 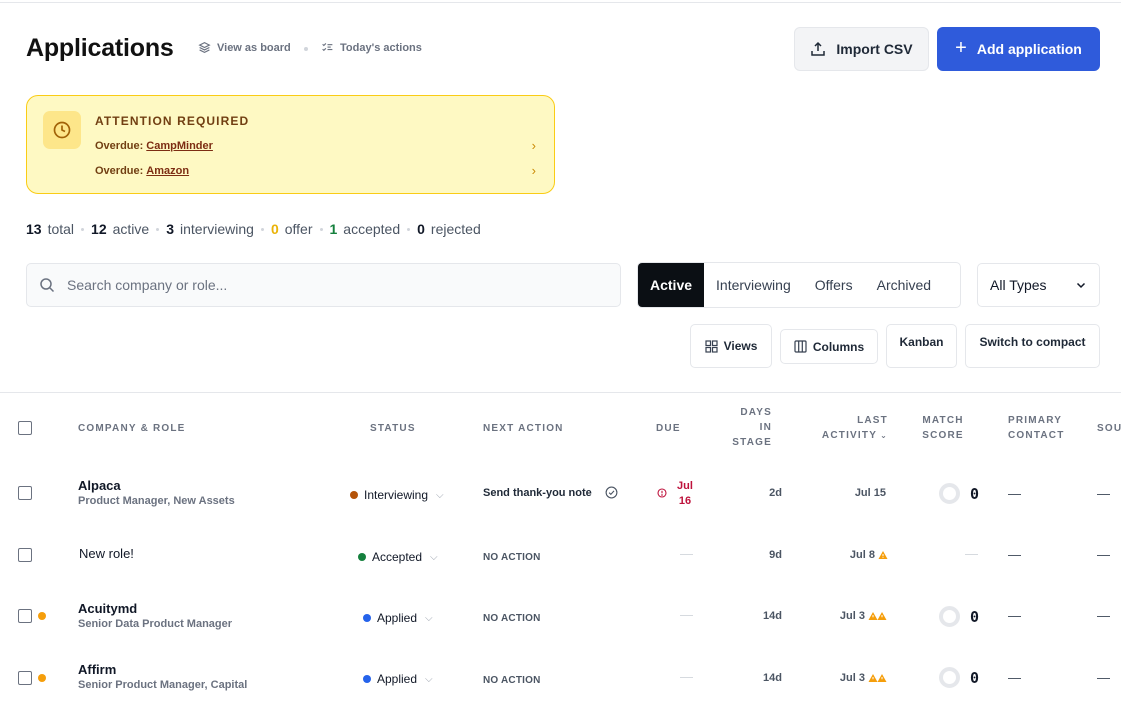 What do you see at coordinates (850, 428) in the screenshot?
I see `header-last-activity: LAST ACTIVITY ⌄` at bounding box center [850, 428].